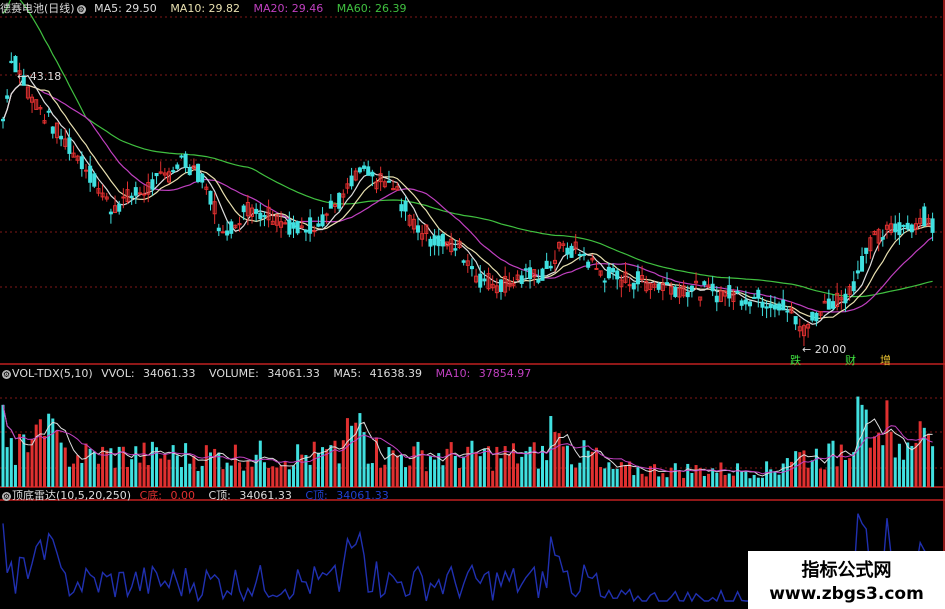 The image size is (945, 609). Describe the element at coordinates (234, 373) in the screenshot. I see `volume-key: VOLUME:` at that location.